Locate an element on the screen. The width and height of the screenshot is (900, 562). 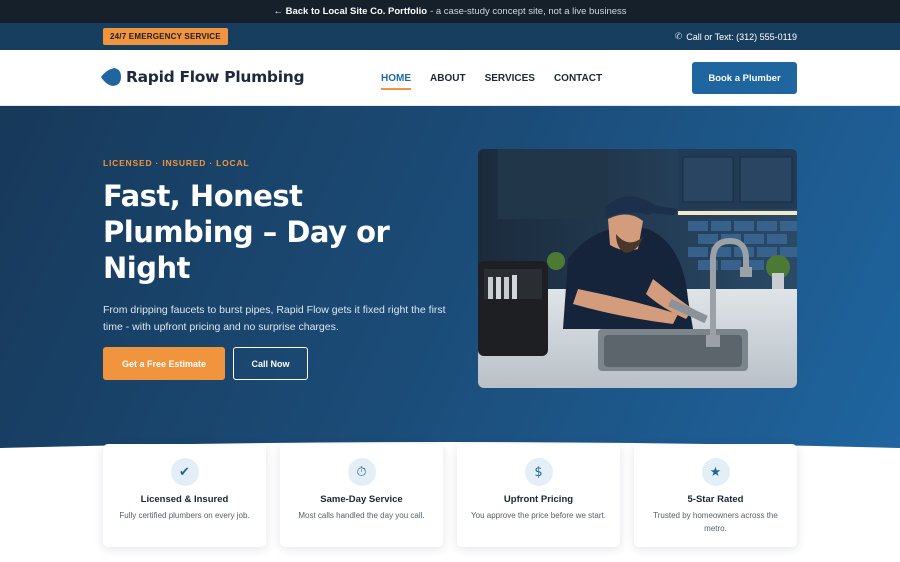
phone-contact: ✆ Call or Text: (312) 555-0119 is located at coordinates (736, 36).